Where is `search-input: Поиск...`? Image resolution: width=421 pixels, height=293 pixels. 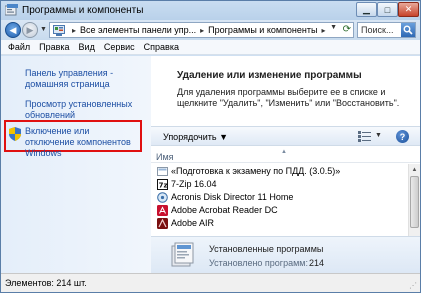 search-input: Поиск... is located at coordinates (386, 30).